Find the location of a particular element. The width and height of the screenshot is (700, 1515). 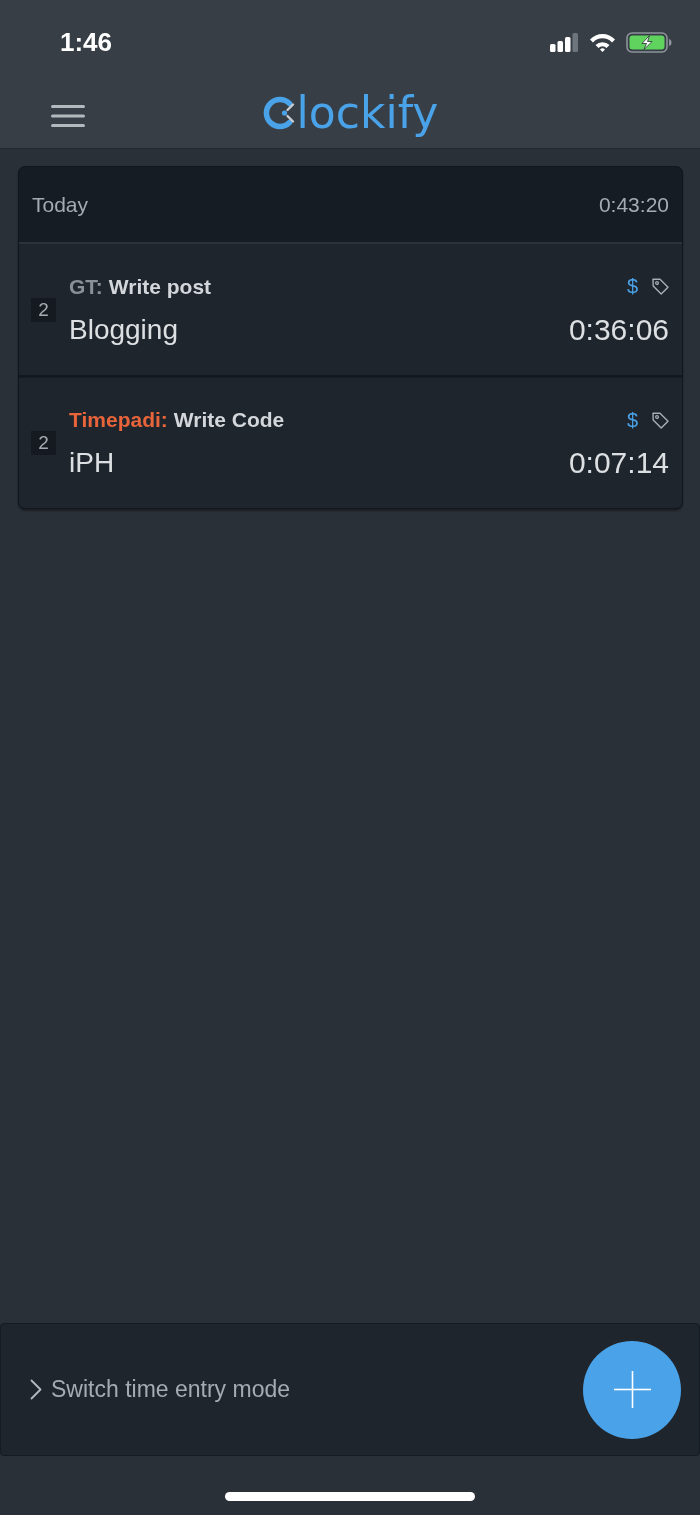

project-name: GT: is located at coordinates (86, 286).